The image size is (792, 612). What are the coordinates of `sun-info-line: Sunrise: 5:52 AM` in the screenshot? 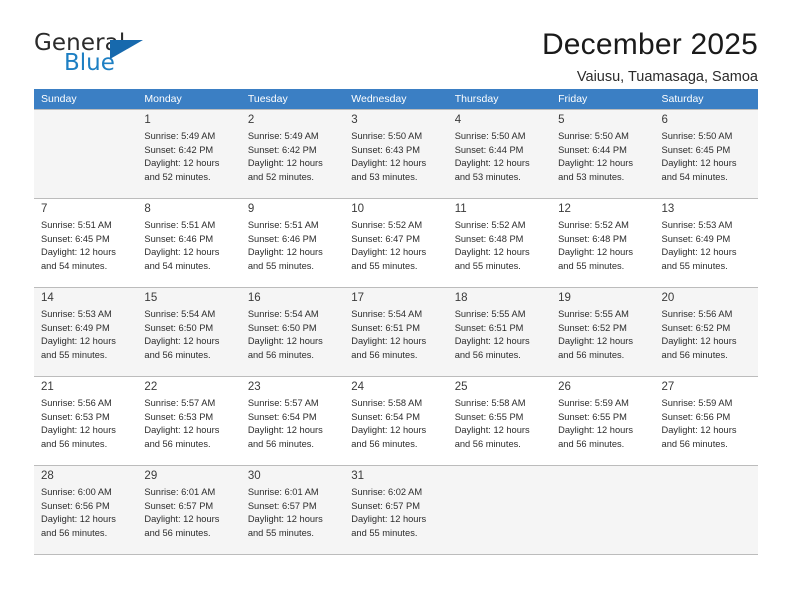 It's located at (593, 225).